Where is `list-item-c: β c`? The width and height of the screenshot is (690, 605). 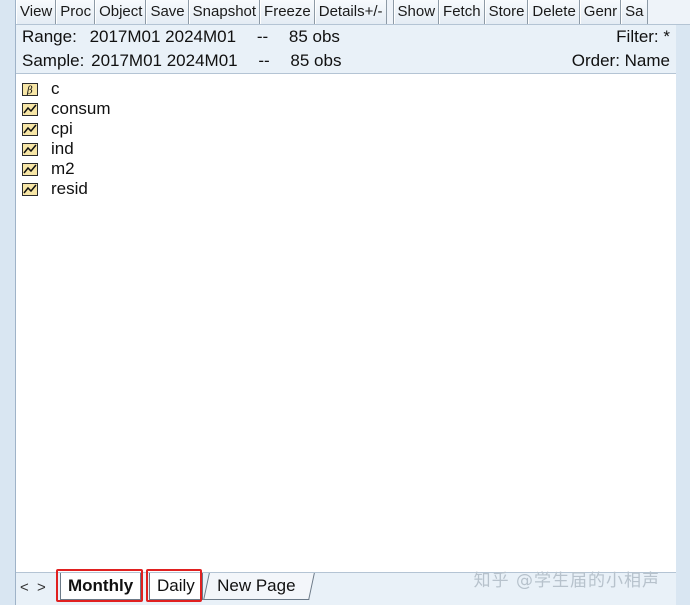 list-item-c: β c is located at coordinates (41, 89).